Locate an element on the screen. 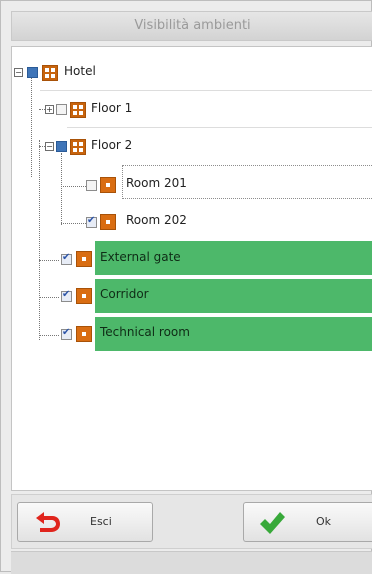  tree-node-room-202: Room 202 is located at coordinates (192, 221).